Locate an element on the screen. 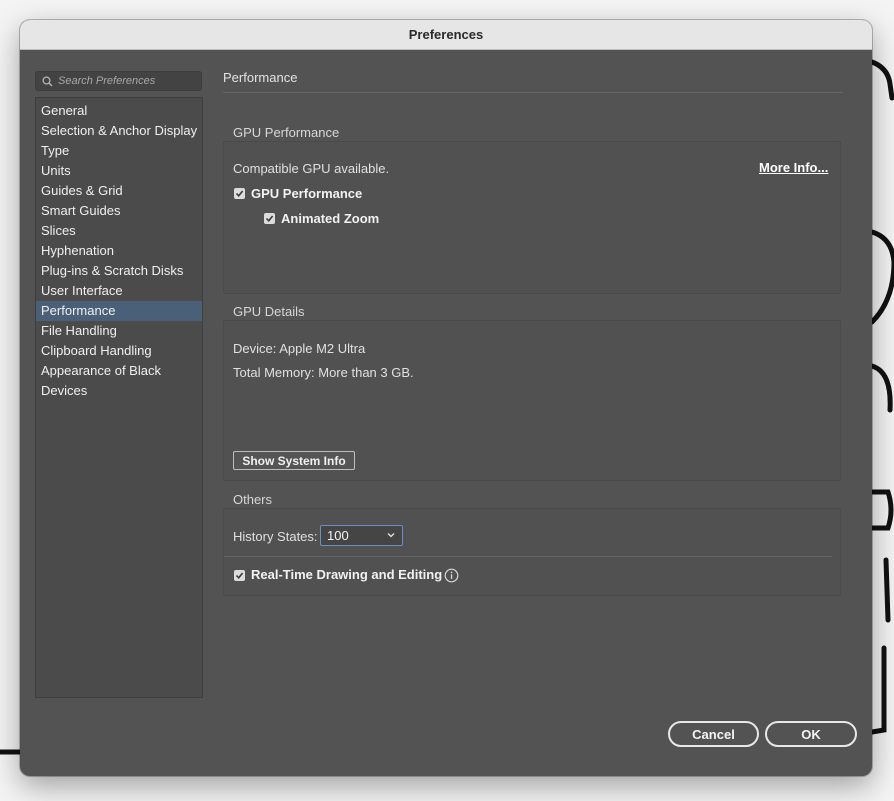 This screenshot has height=801, width=894. show-system-info-button: Show System Info is located at coordinates (294, 460).